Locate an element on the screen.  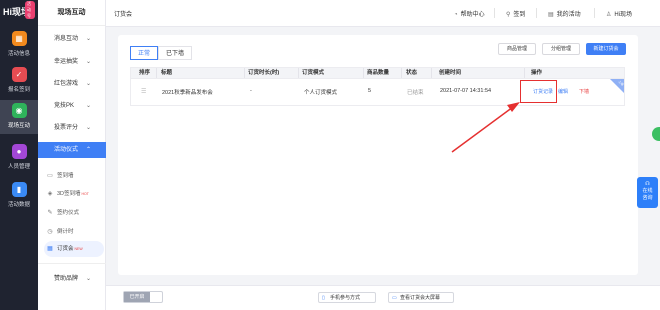
rail-label: 报名签到 is located at coordinates (18, 90).